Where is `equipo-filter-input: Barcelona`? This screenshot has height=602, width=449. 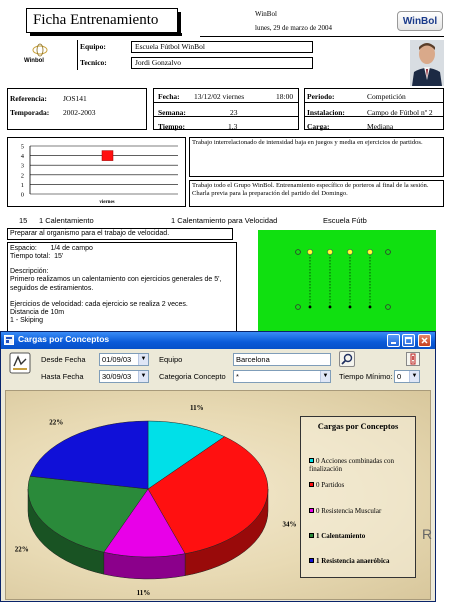 equipo-filter-input: Barcelona is located at coordinates (282, 359).